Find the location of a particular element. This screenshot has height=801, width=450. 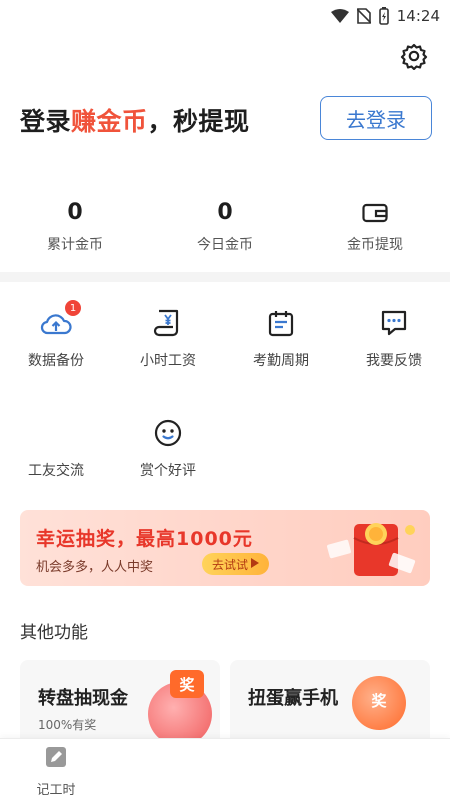

gacha-phone-card: 扭蛋赢手机 奖 is located at coordinates (330, 705).